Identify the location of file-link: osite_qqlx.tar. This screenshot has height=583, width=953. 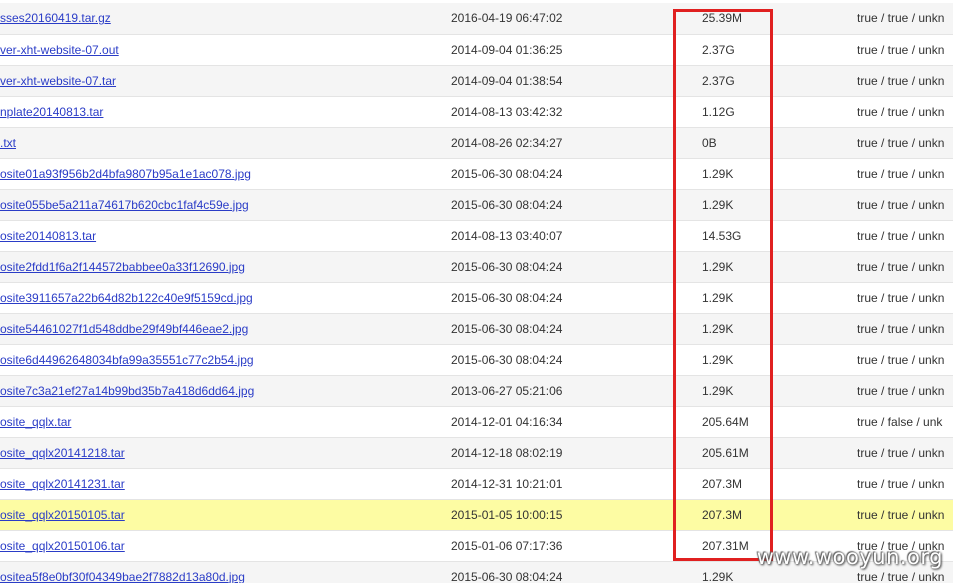
(35, 422).